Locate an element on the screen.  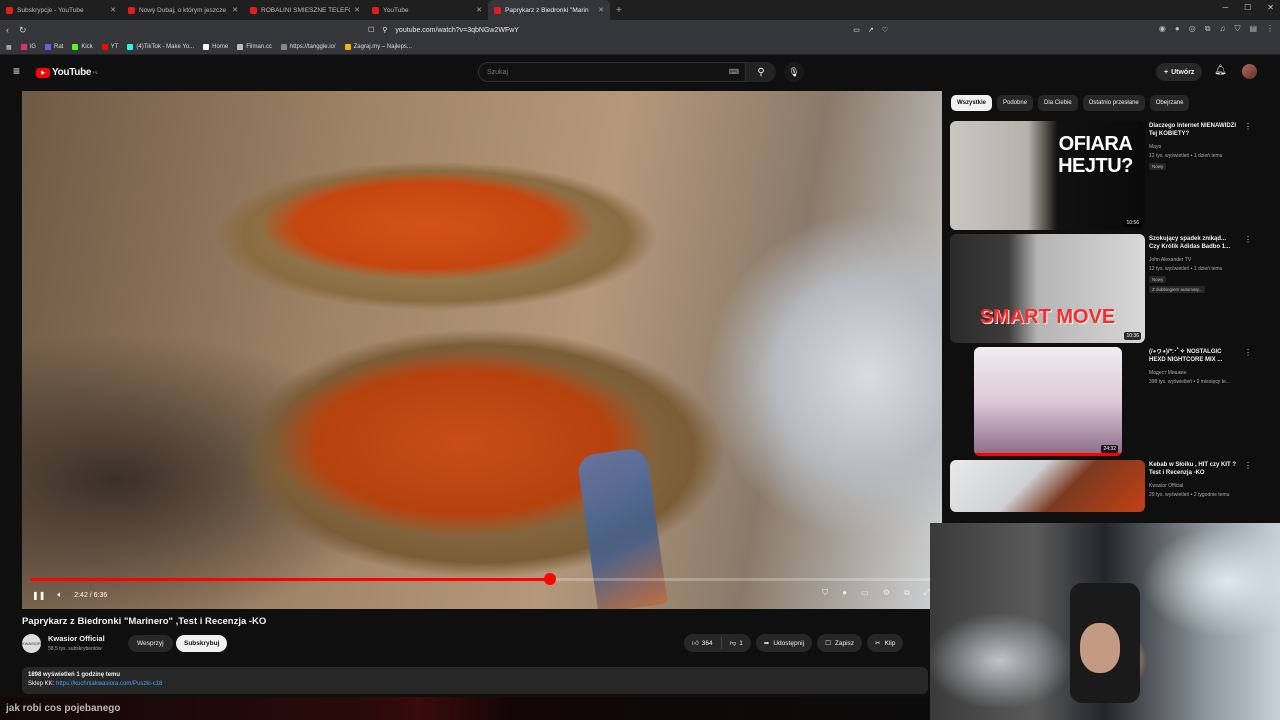
maximize-icon: ☐ is located at coordinates (1247, 7).